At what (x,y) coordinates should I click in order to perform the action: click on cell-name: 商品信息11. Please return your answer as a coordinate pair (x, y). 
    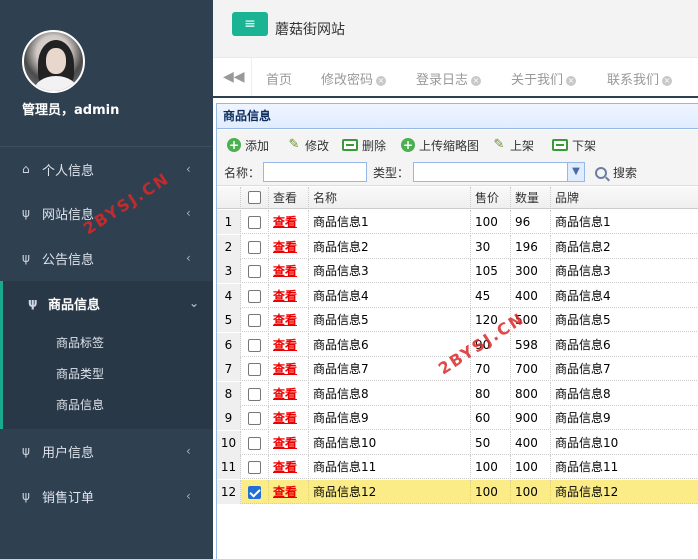
    Looking at the image, I should click on (390, 467).